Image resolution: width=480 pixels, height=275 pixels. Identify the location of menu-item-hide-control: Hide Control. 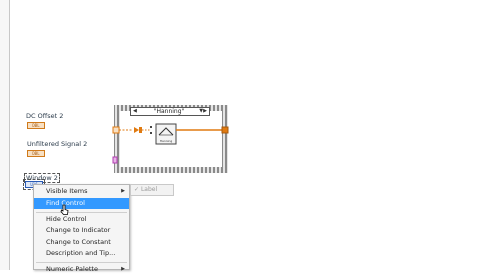
(81, 219).